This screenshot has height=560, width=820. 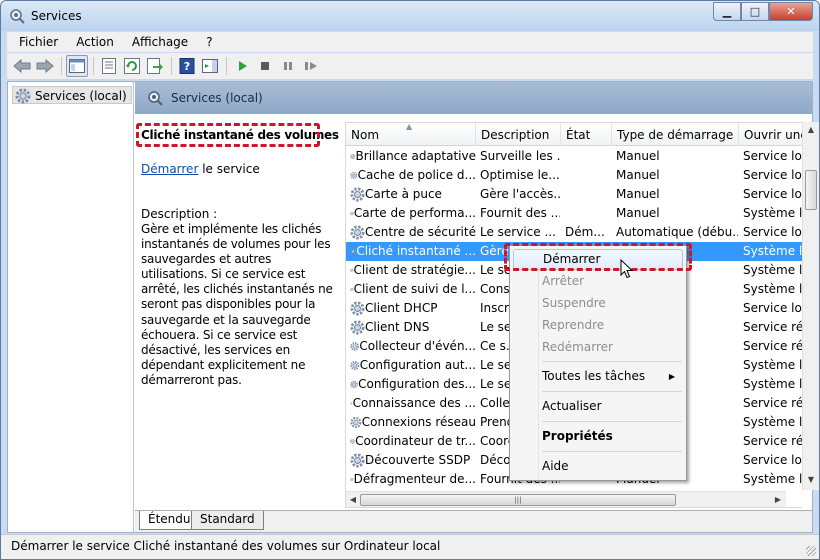 I want to click on play-icon, so click(x=243, y=66).